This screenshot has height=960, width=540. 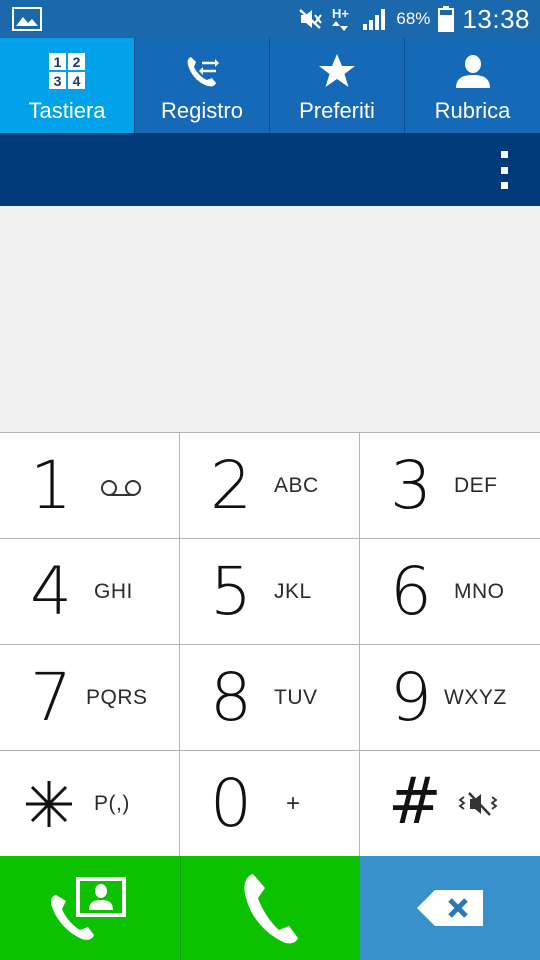 I want to click on key-digit: 6, so click(x=411, y=591).